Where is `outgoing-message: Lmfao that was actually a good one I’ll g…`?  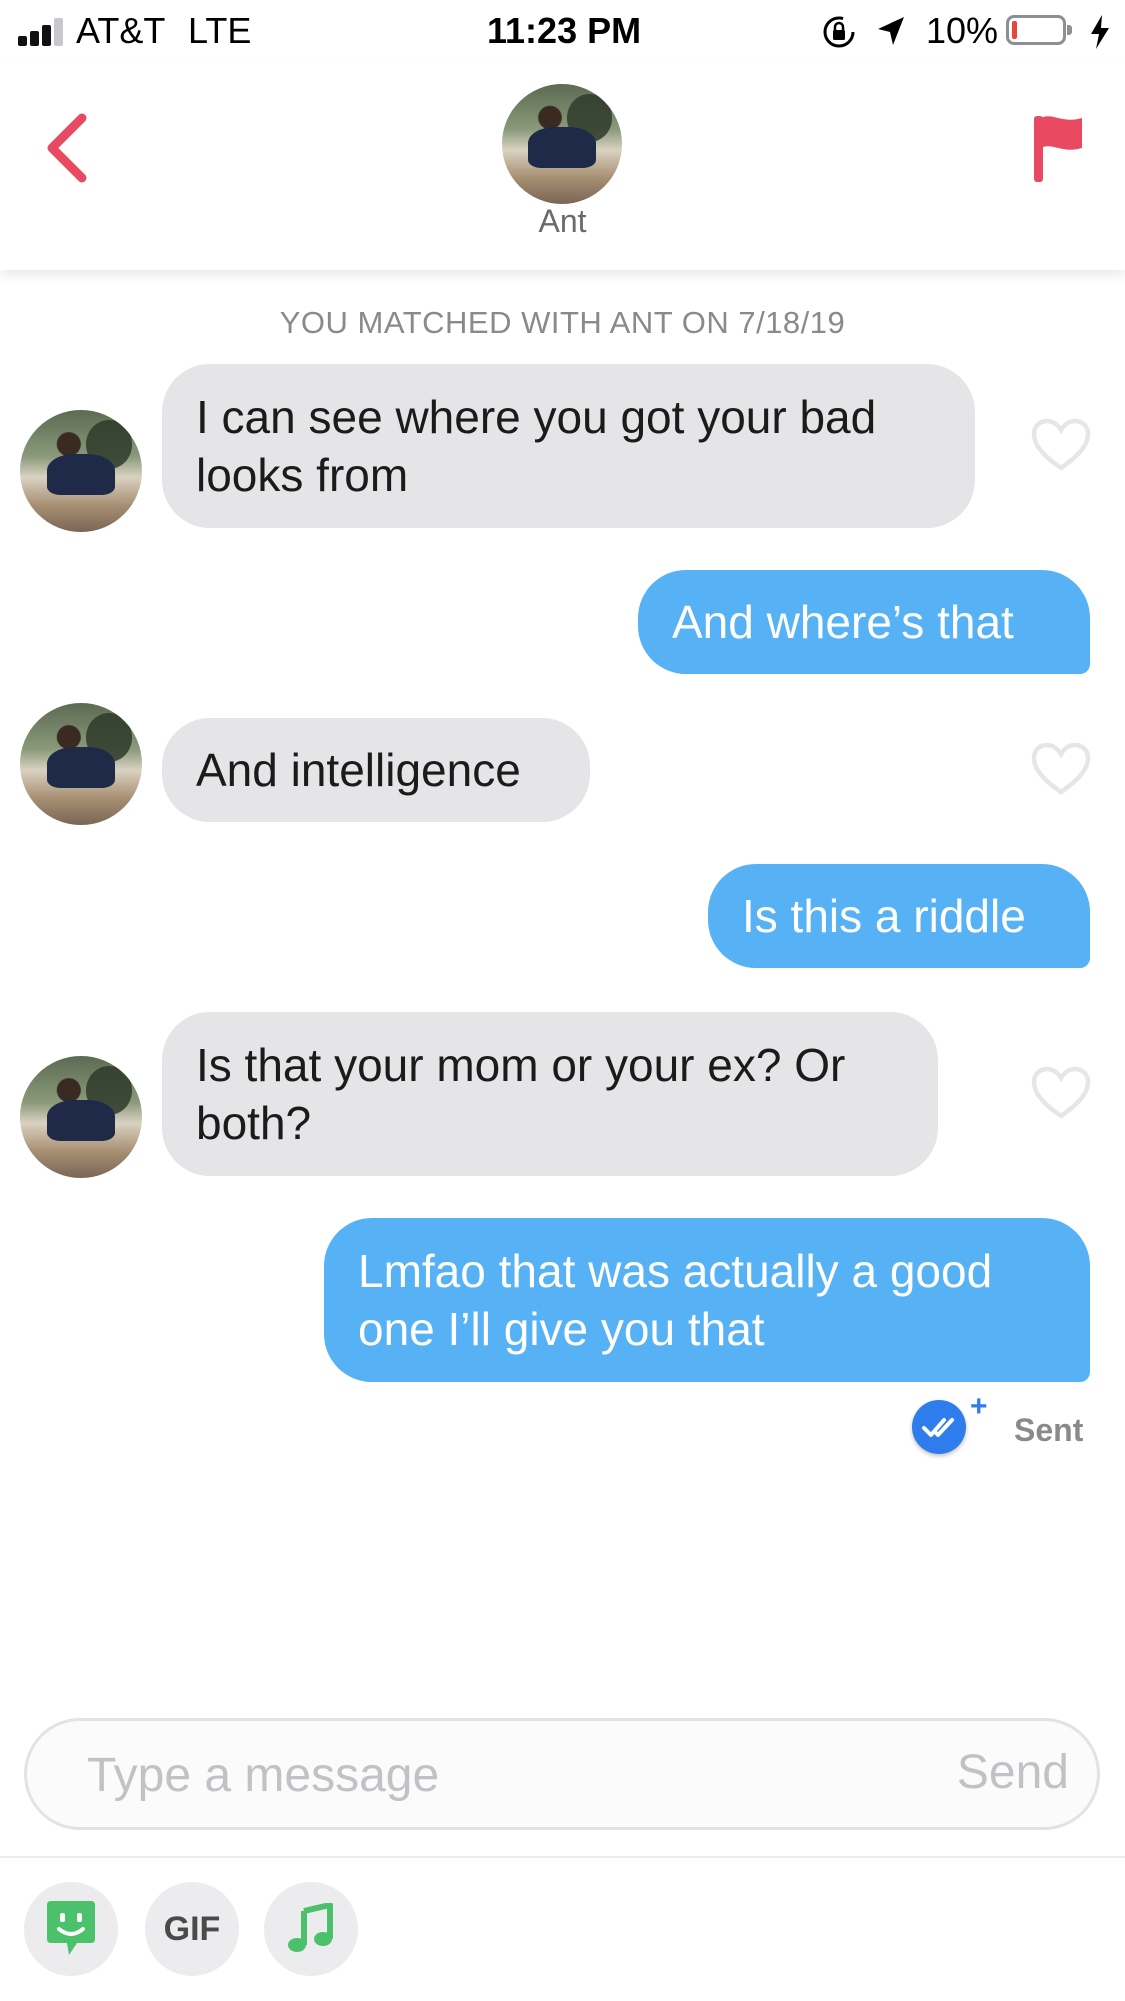
outgoing-message: Lmfao that was actually a good one I’ll g… is located at coordinates (707, 1300).